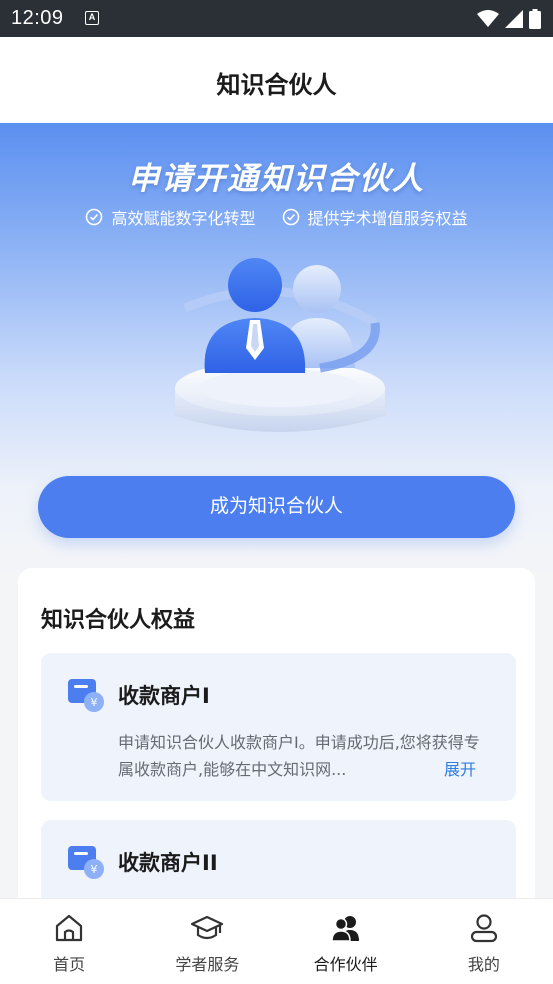 The image size is (553, 984). Describe the element at coordinates (483, 928) in the screenshot. I see `profile-icon` at that location.